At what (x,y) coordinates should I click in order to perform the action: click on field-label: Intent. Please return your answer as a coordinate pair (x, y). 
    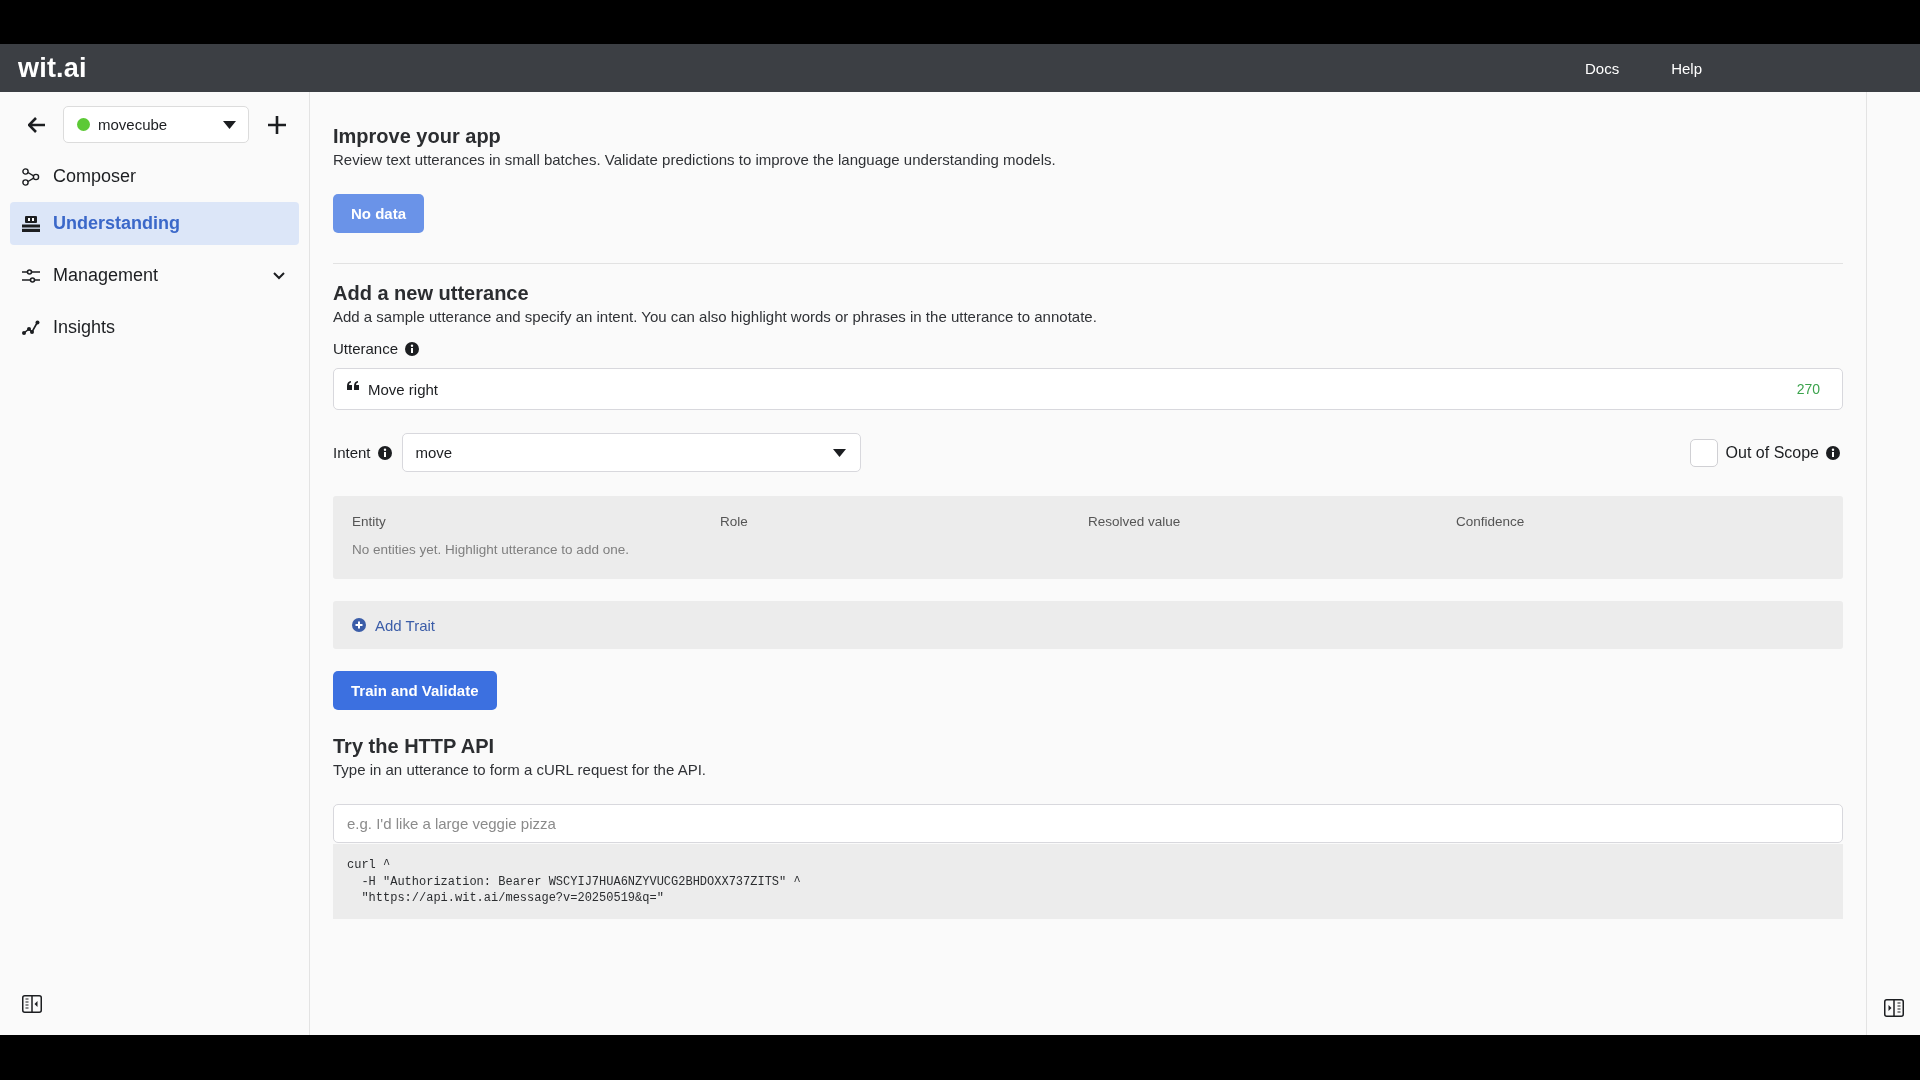
    Looking at the image, I should click on (352, 452).